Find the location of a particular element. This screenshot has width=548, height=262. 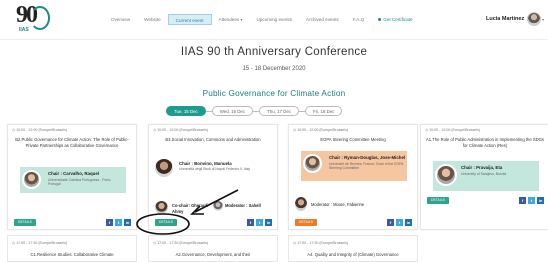

co-chair-photo is located at coordinates (161, 207).